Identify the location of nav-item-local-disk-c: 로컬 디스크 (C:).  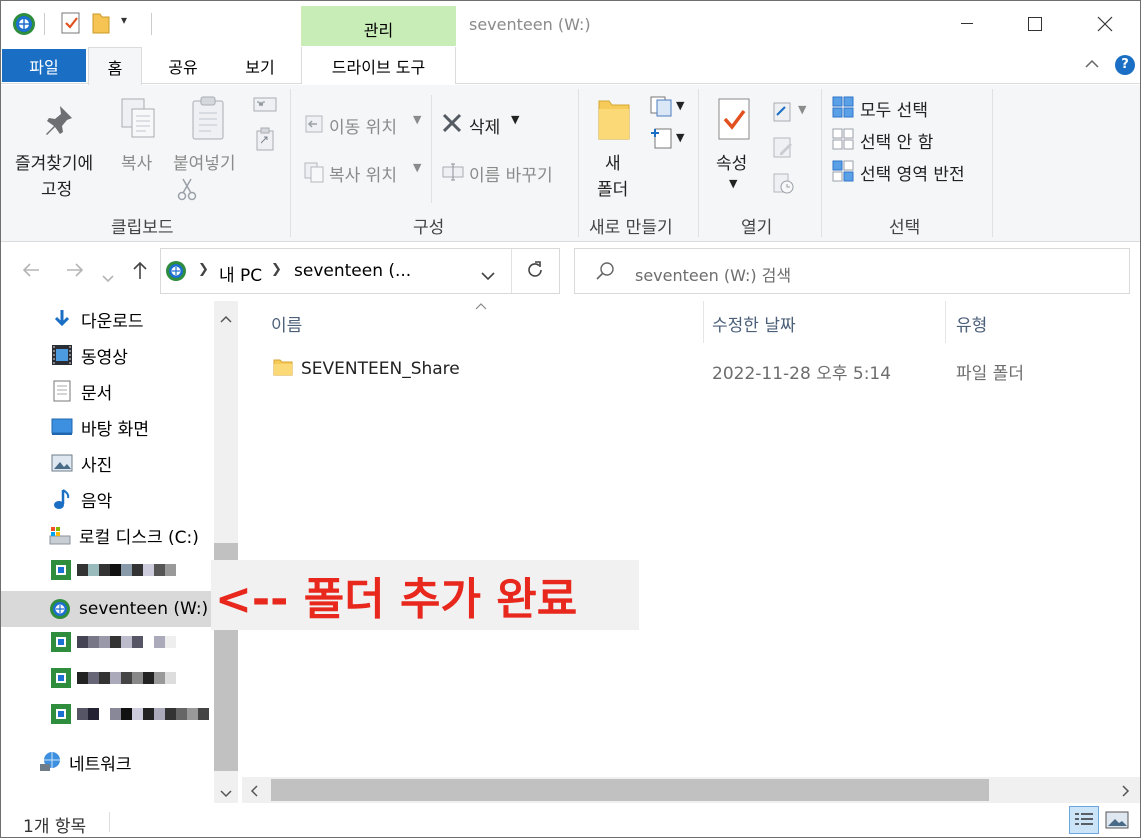
(106, 535).